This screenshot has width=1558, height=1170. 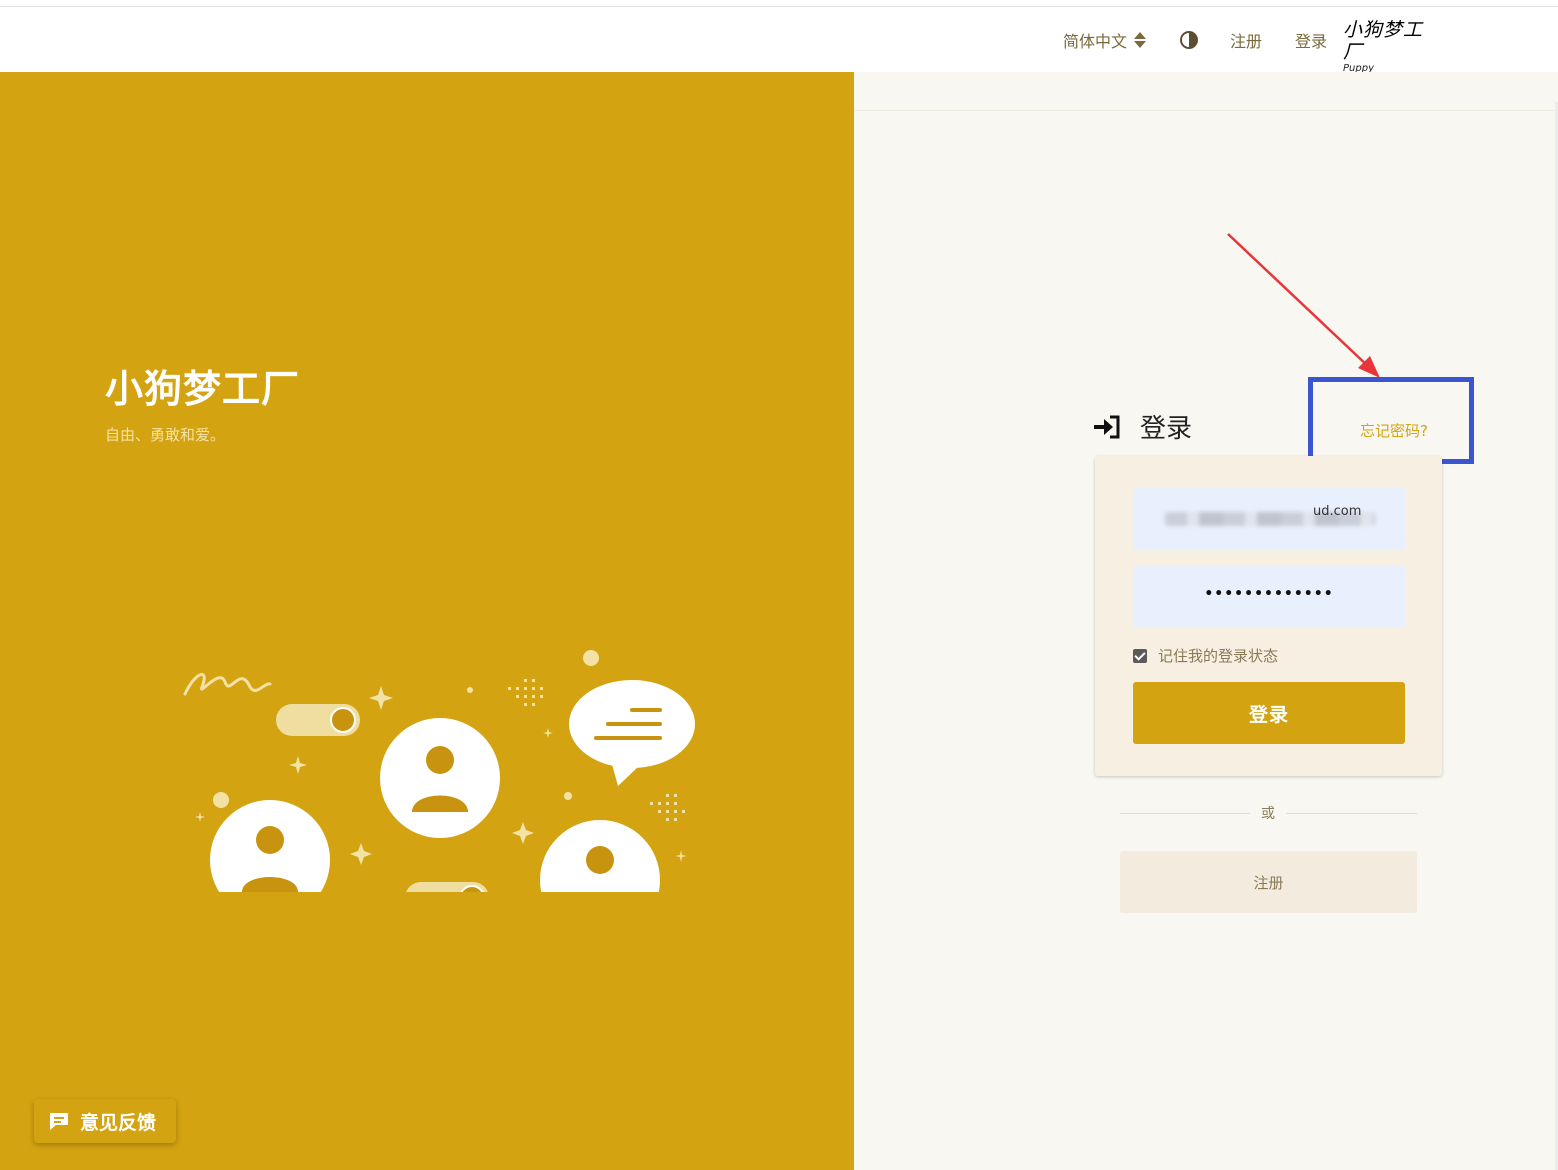 What do you see at coordinates (270, 846) in the screenshot?
I see `person-icon-left` at bounding box center [270, 846].